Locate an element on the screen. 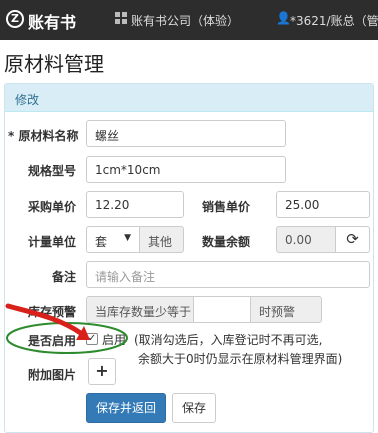 The width and height of the screenshot is (378, 433). save-and-return-button: 保存并返回 is located at coordinates (126, 408).